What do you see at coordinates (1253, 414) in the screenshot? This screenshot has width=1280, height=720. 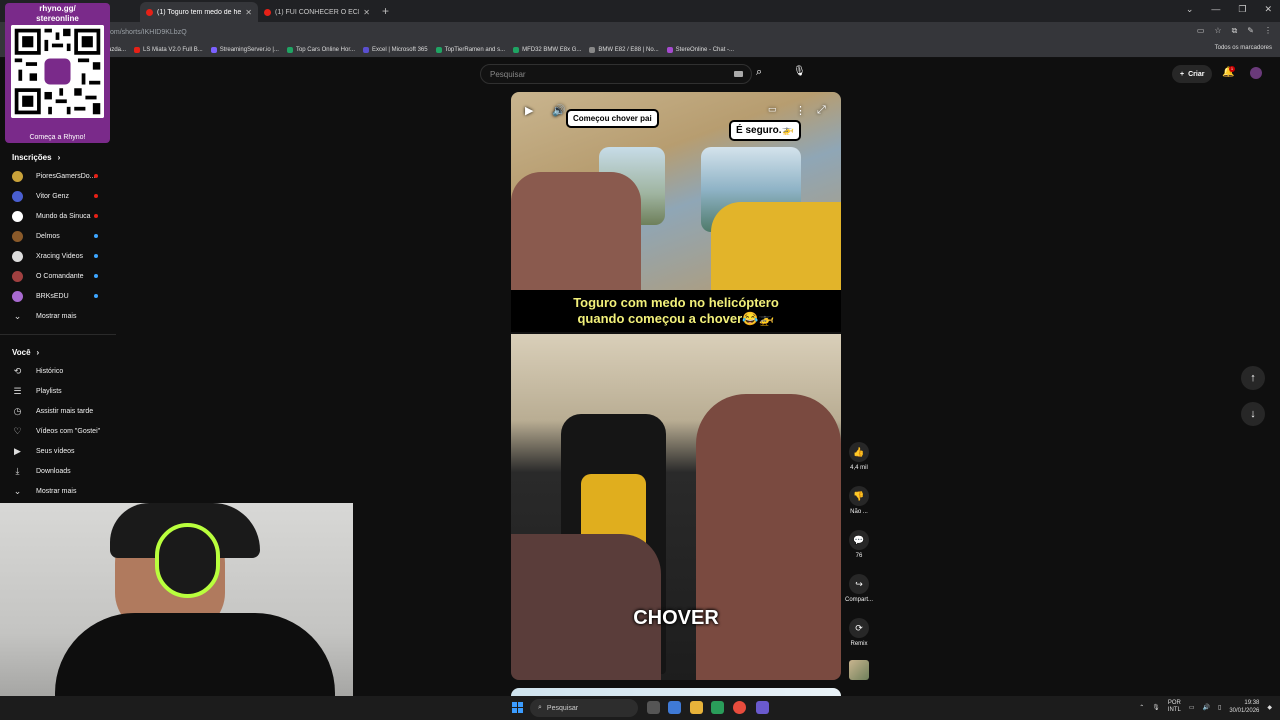 I see `next-short-button: ↓` at bounding box center [1253, 414].